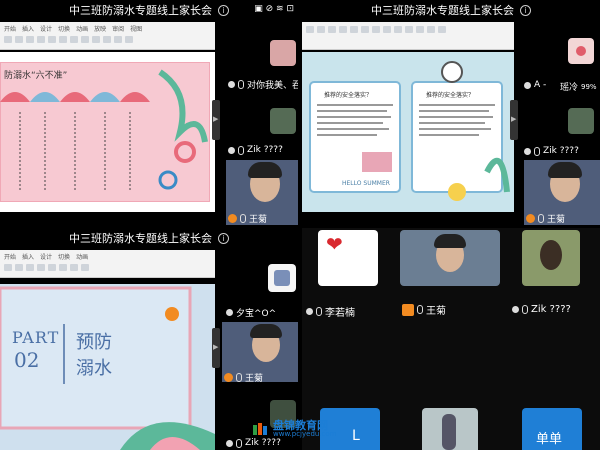 The width and height of the screenshot is (600, 450). I want to click on slide-heading-line-1: 预防, so click(94, 342).